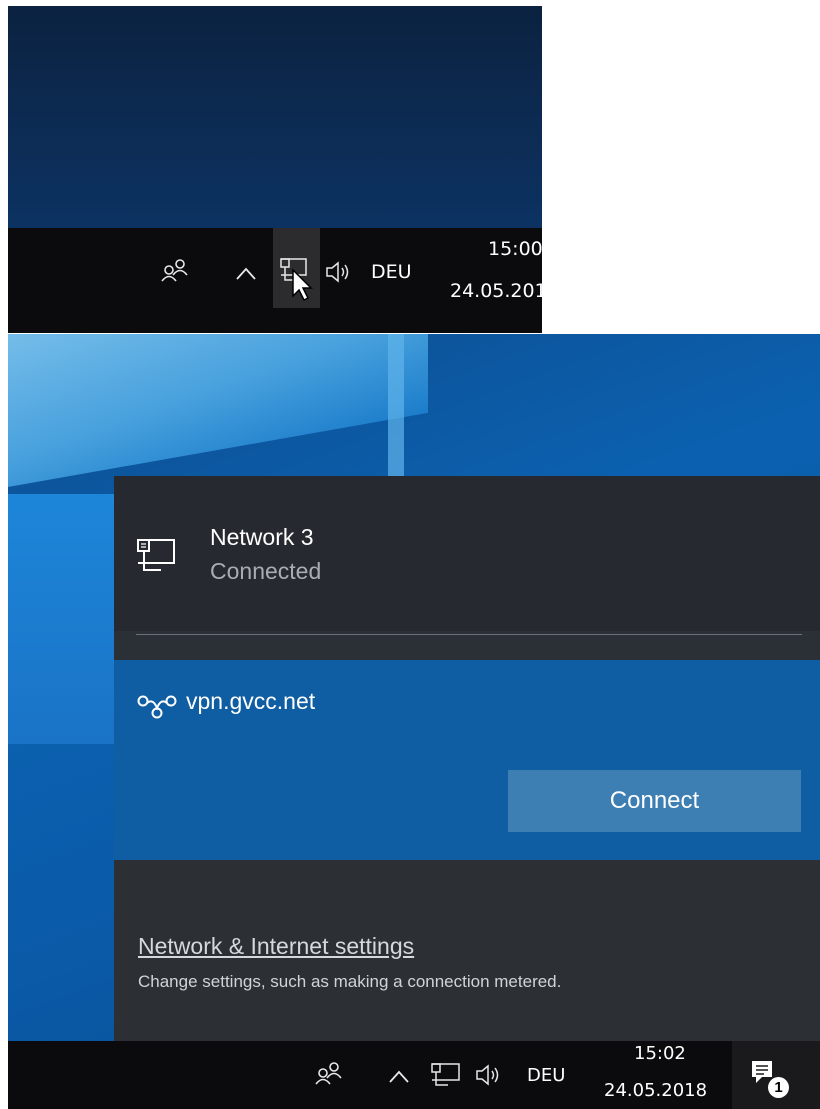 The width and height of the screenshot is (820, 1109). Describe the element at coordinates (660, 1053) in the screenshot. I see `clock-time: 15:02` at that location.